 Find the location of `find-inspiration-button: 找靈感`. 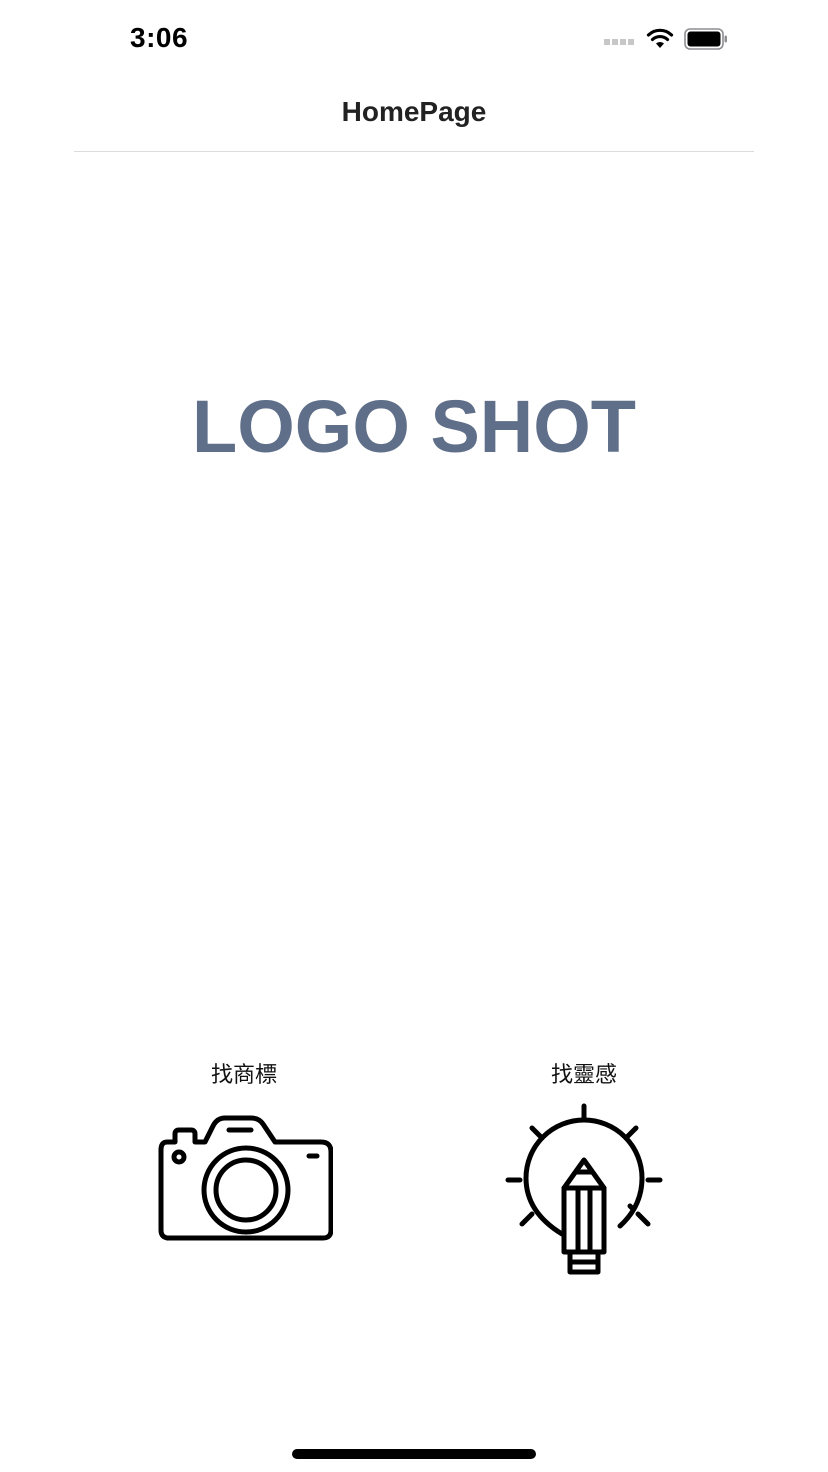

find-inspiration-button: 找靈感 is located at coordinates (584, 1170).